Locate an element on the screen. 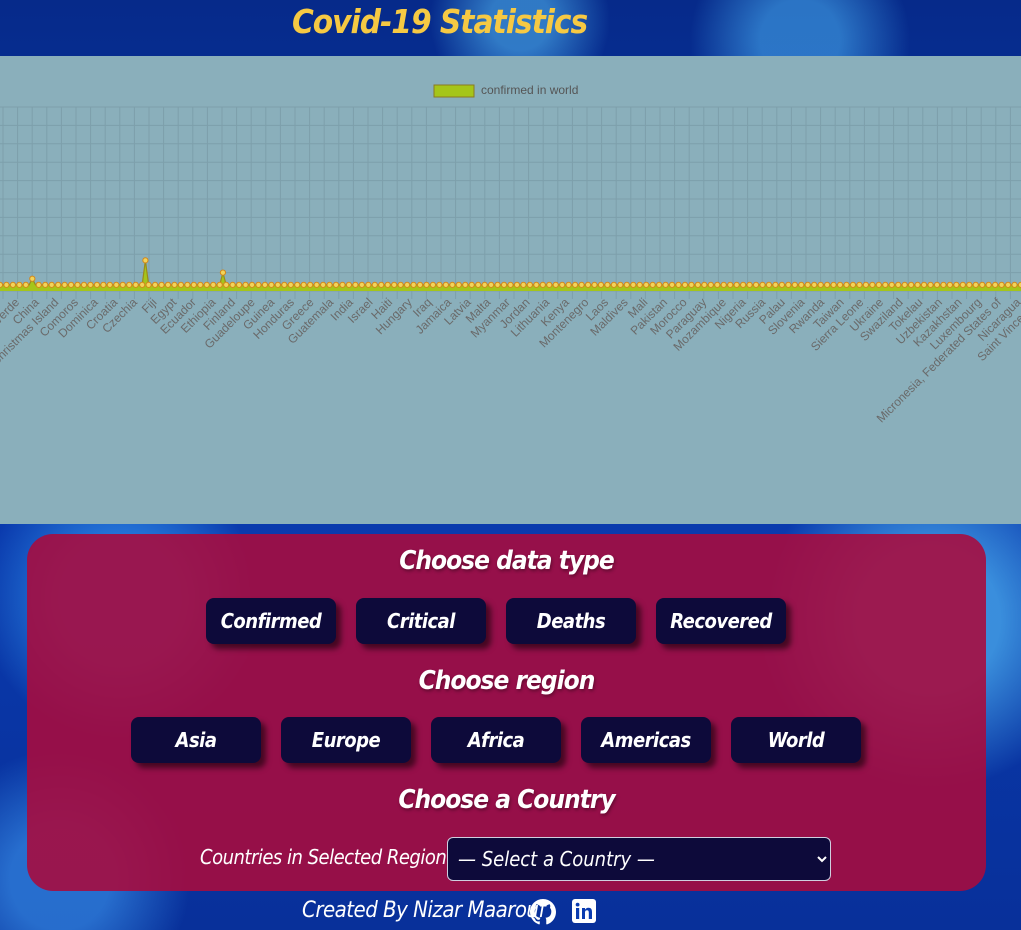 The width and height of the screenshot is (1021, 930). world-button: World is located at coordinates (796, 740).